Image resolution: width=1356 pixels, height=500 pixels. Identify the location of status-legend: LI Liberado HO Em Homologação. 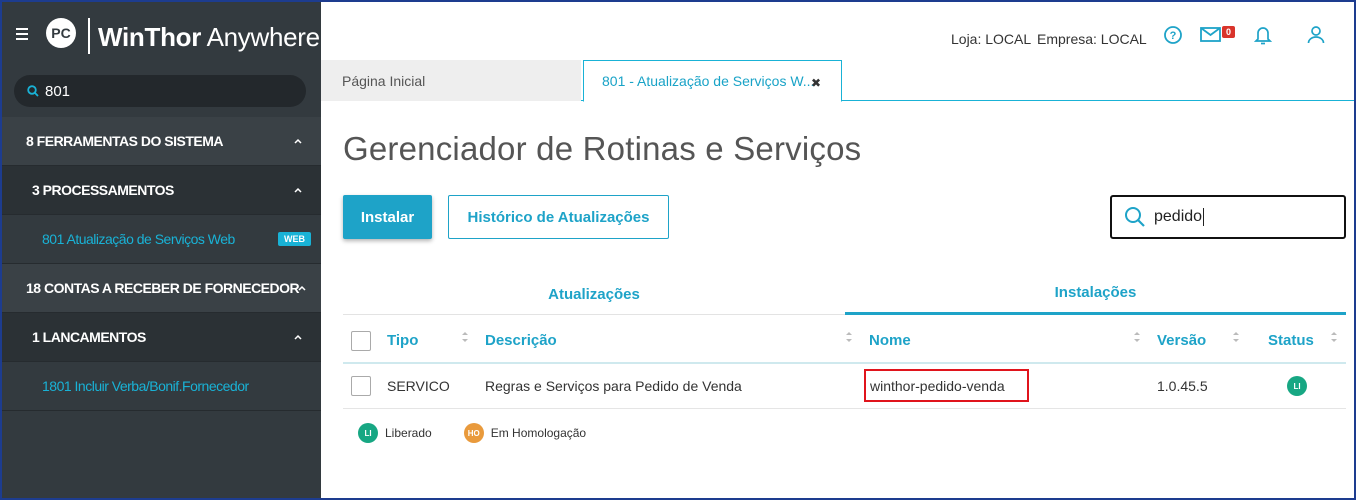
(472, 433).